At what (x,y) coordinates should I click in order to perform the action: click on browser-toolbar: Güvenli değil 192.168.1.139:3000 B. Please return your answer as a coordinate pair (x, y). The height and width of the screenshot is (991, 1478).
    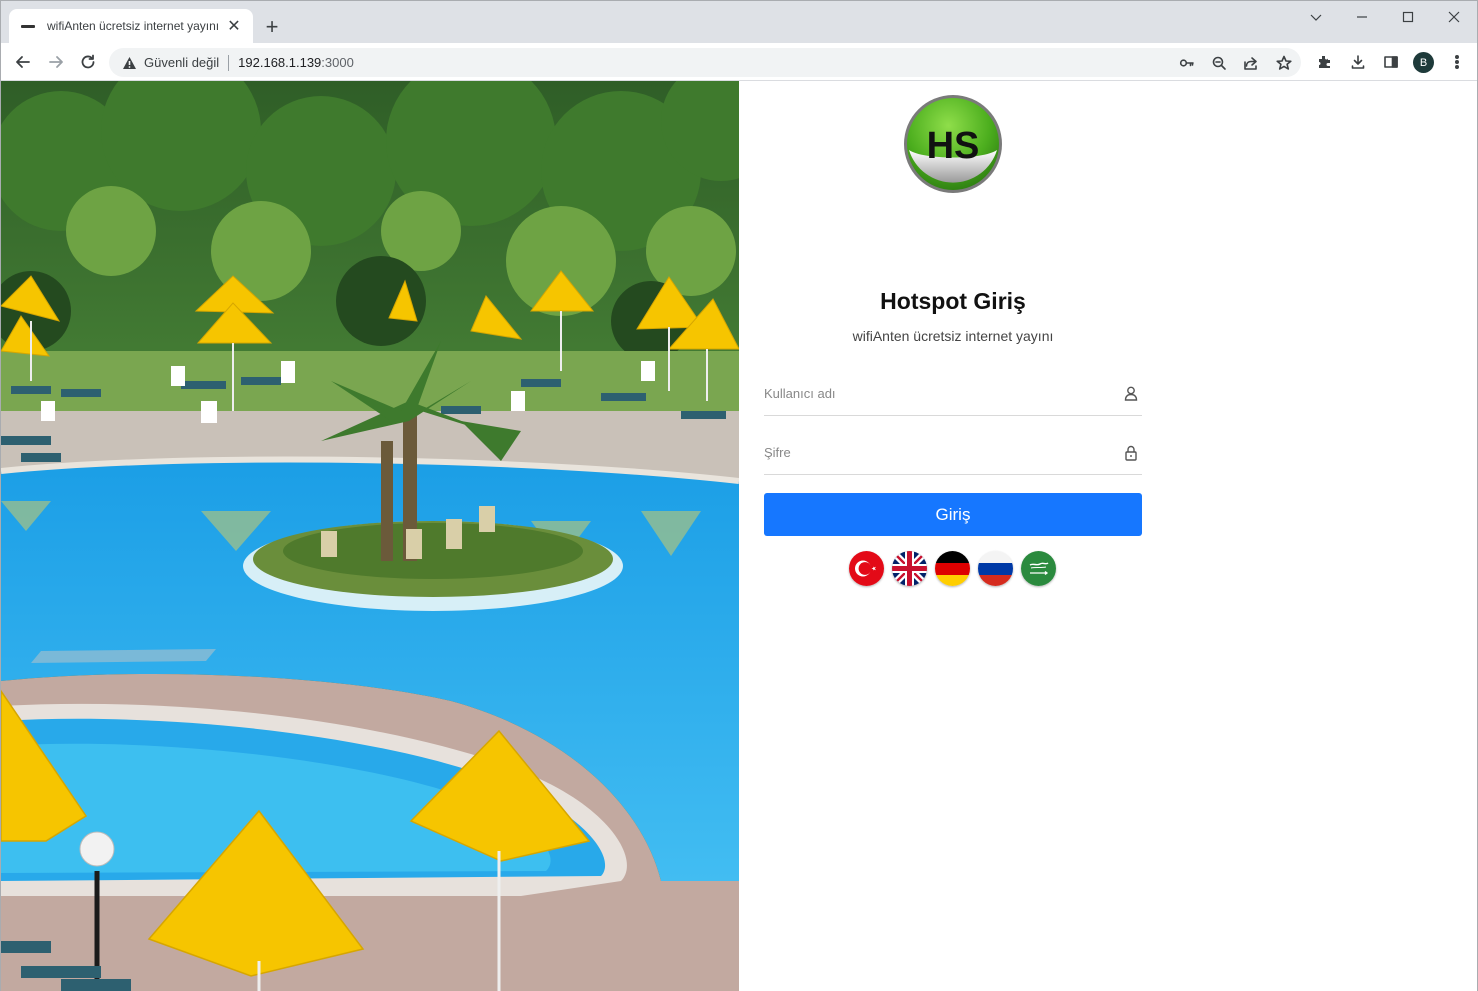
    Looking at the image, I should click on (739, 62).